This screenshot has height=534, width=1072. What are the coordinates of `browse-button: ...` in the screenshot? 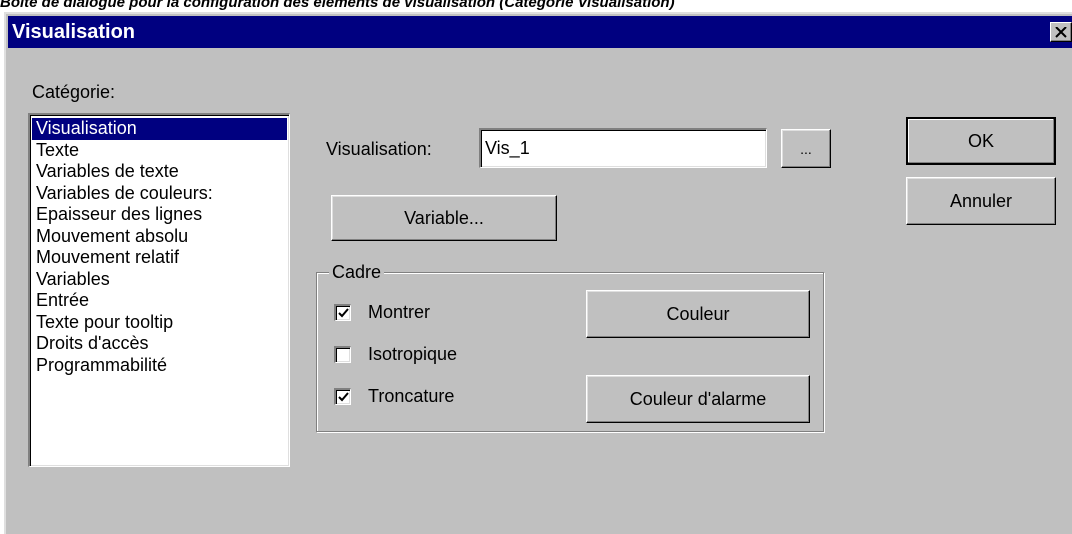 It's located at (806, 148).